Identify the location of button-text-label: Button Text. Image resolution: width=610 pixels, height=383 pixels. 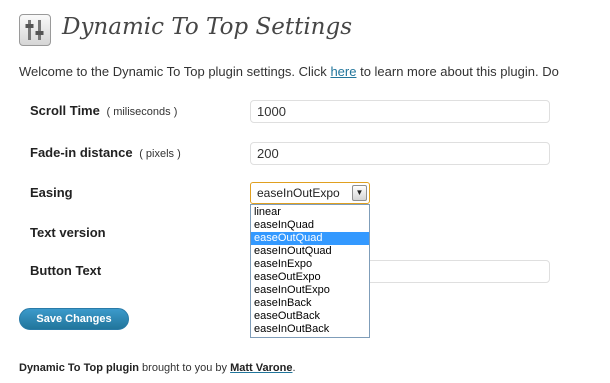
(66, 270).